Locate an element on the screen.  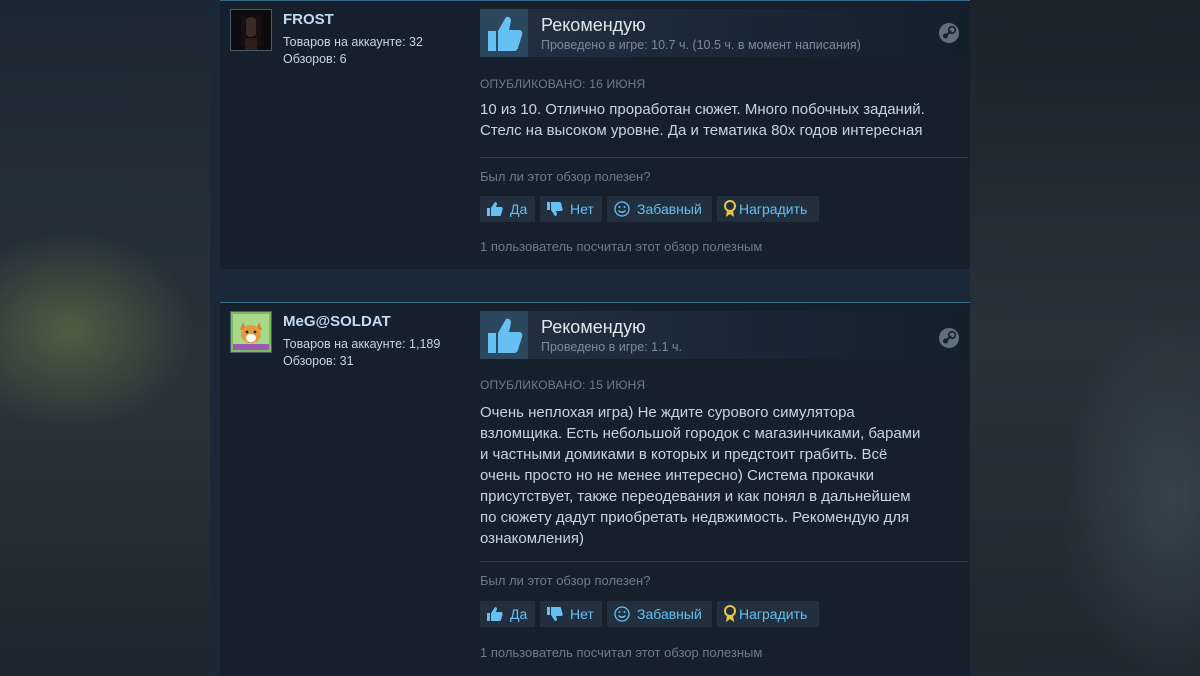
author-name: FROST is located at coordinates (308, 19).